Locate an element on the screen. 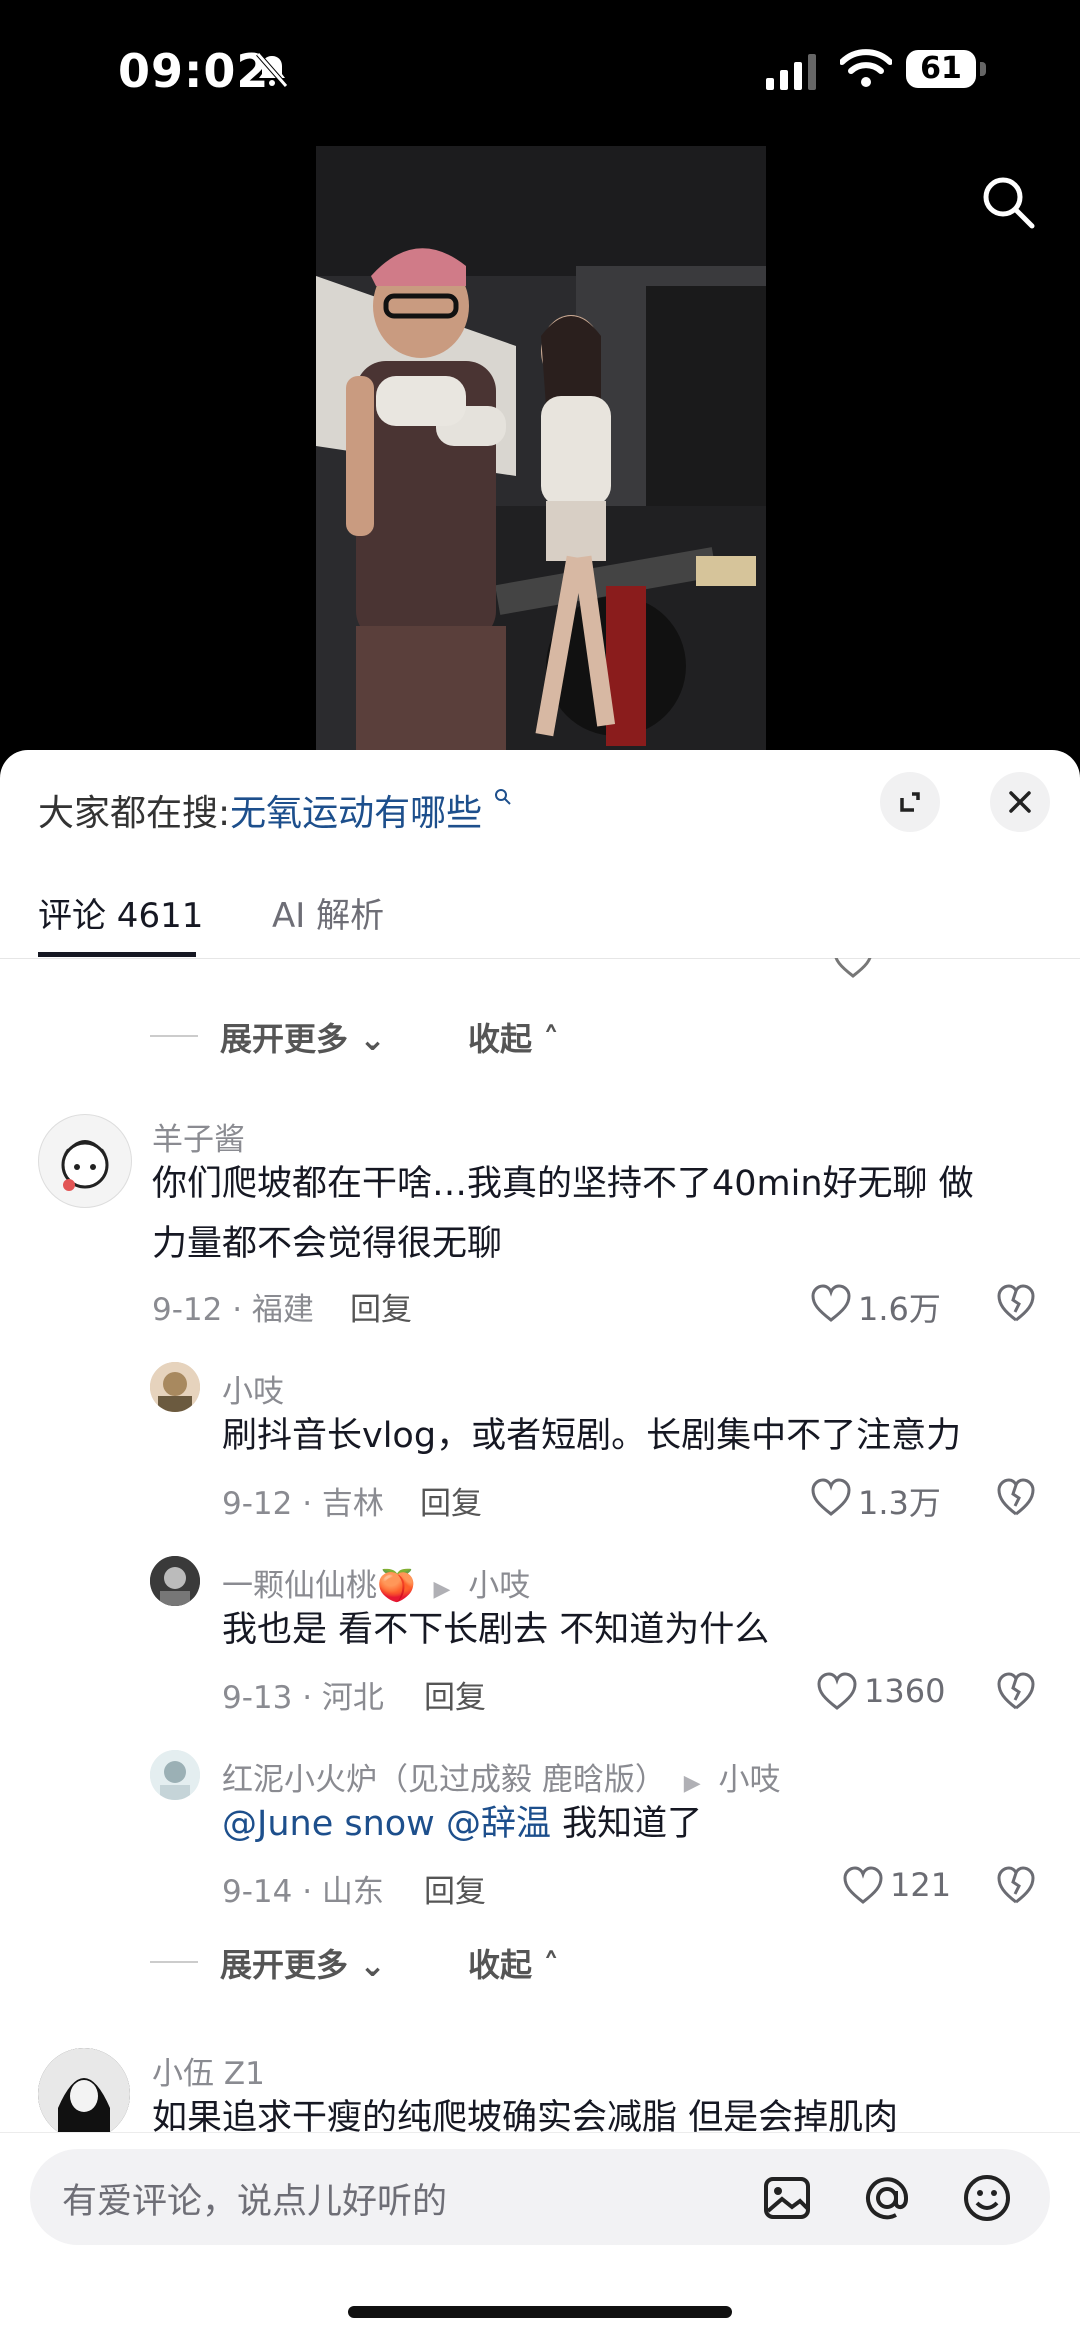 This screenshot has height=2341, width=1080. status-bar: 09:02 61 is located at coordinates (540, 70).